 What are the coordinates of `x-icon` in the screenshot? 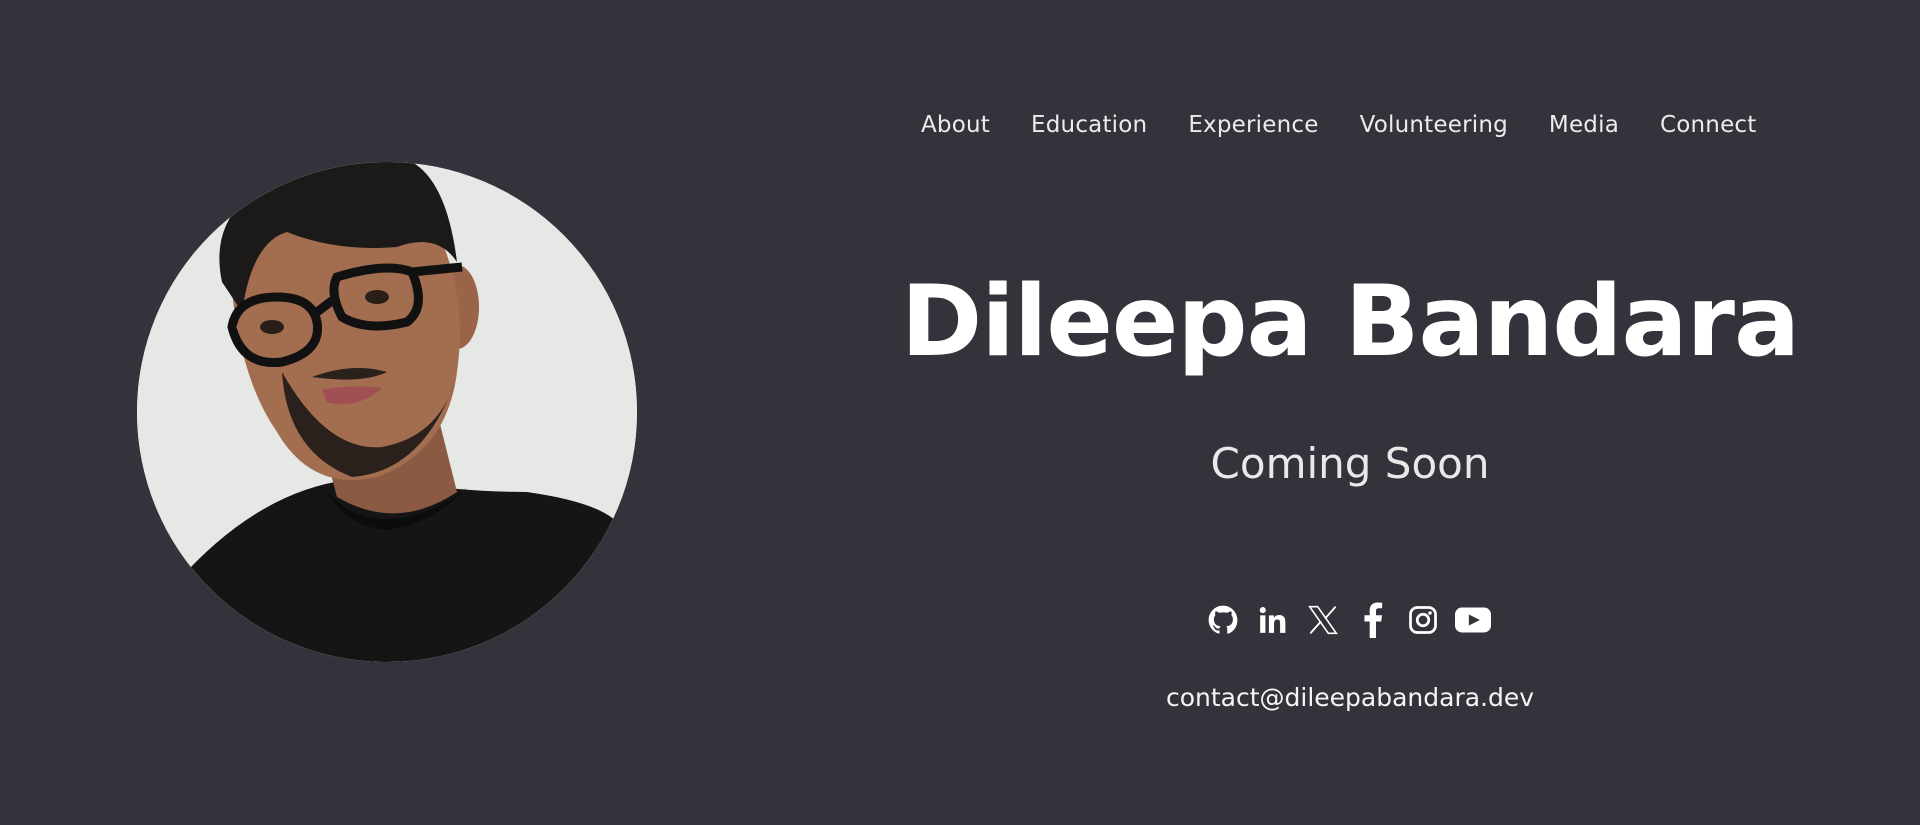 It's located at (1323, 620).